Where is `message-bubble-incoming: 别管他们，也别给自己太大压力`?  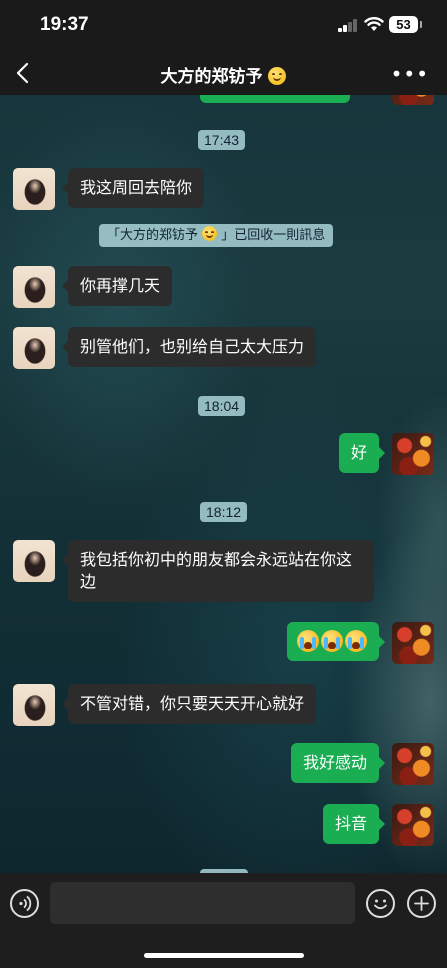 message-bubble-incoming: 别管他们，也别给自己太大压力 is located at coordinates (189, 347).